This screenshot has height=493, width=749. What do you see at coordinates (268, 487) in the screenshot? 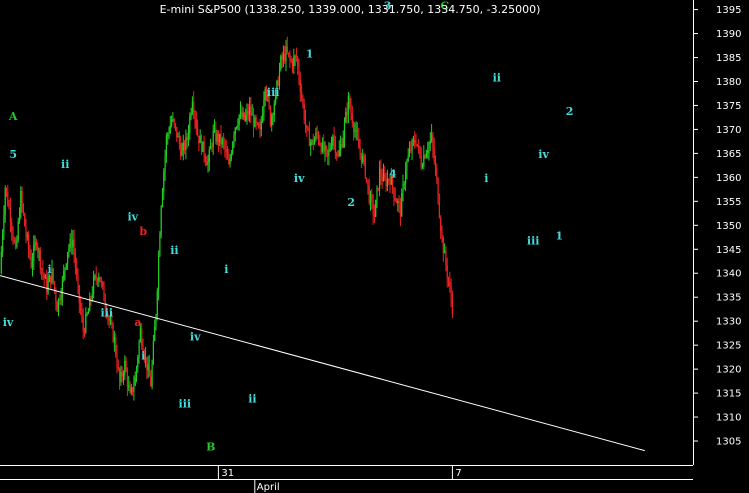
I see `month-label: April` at bounding box center [268, 487].